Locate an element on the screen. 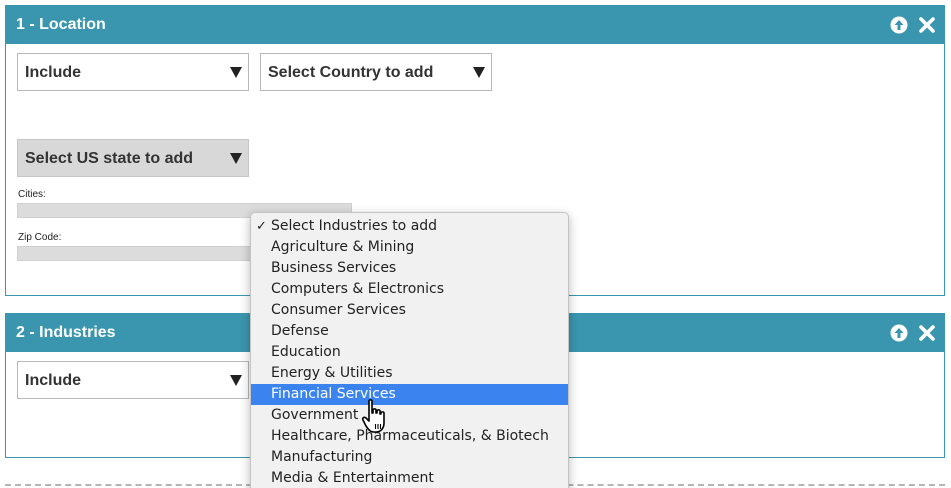 The width and height of the screenshot is (951, 488). dropdown-option-label: Computers & Electronics is located at coordinates (358, 289).